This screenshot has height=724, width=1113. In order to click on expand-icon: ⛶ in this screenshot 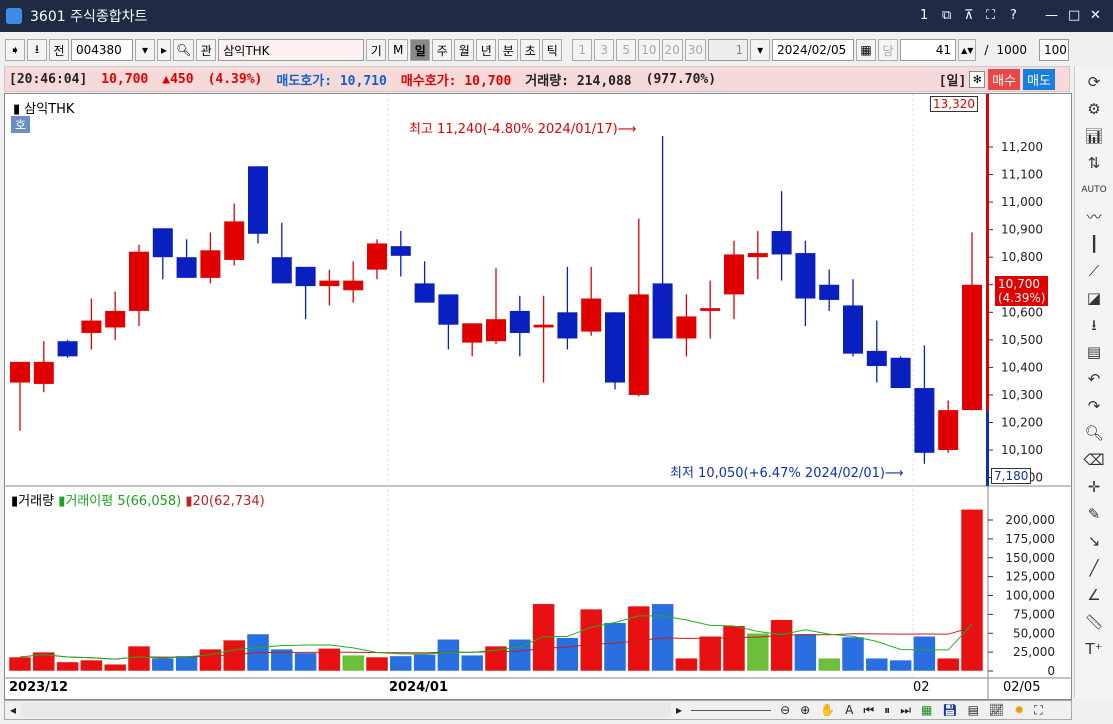, I will do `click(1038, 710)`.